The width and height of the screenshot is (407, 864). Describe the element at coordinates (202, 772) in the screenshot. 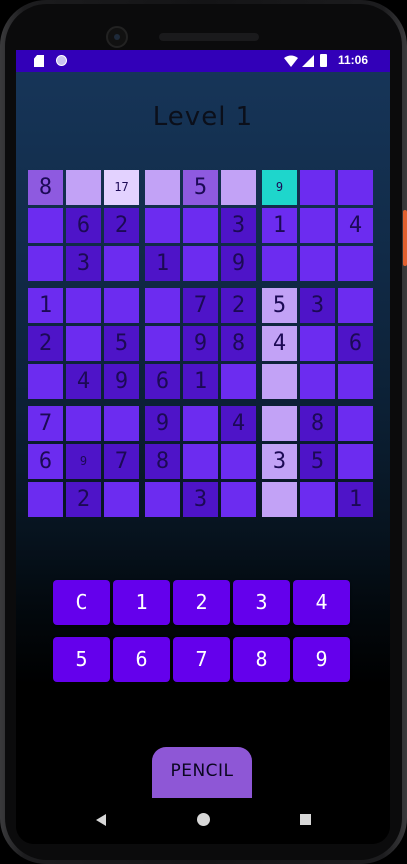

I see `pencil-button: PENCIL` at that location.